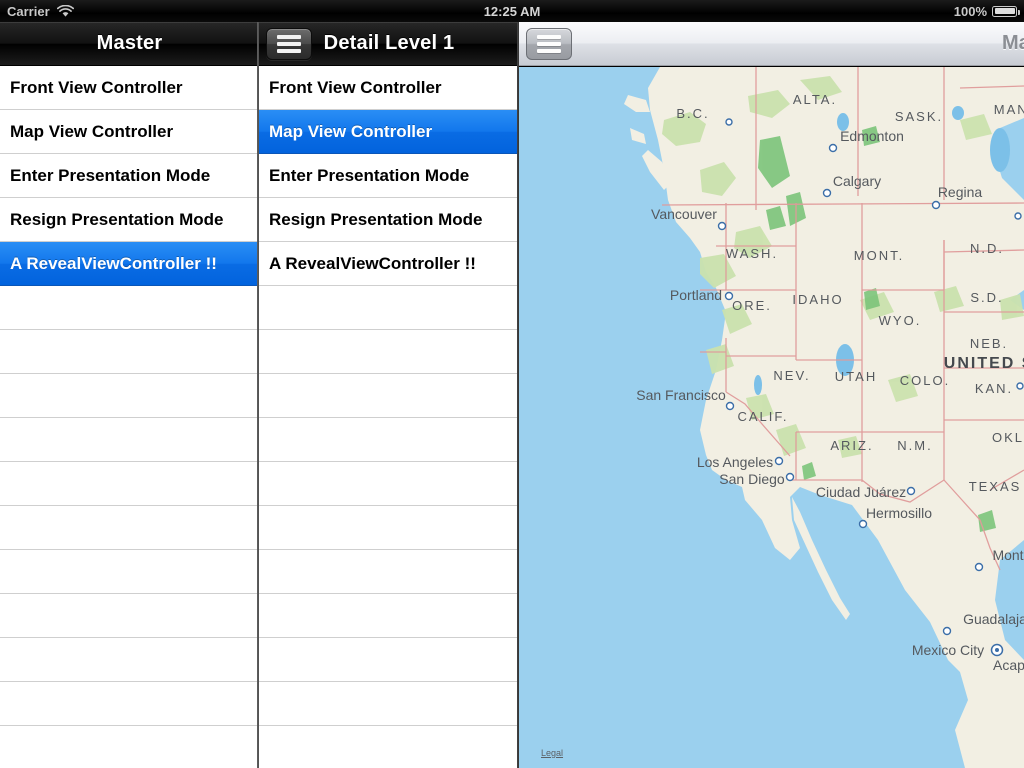 This screenshot has width=1024, height=768. I want to click on master-title: Master, so click(129, 43).